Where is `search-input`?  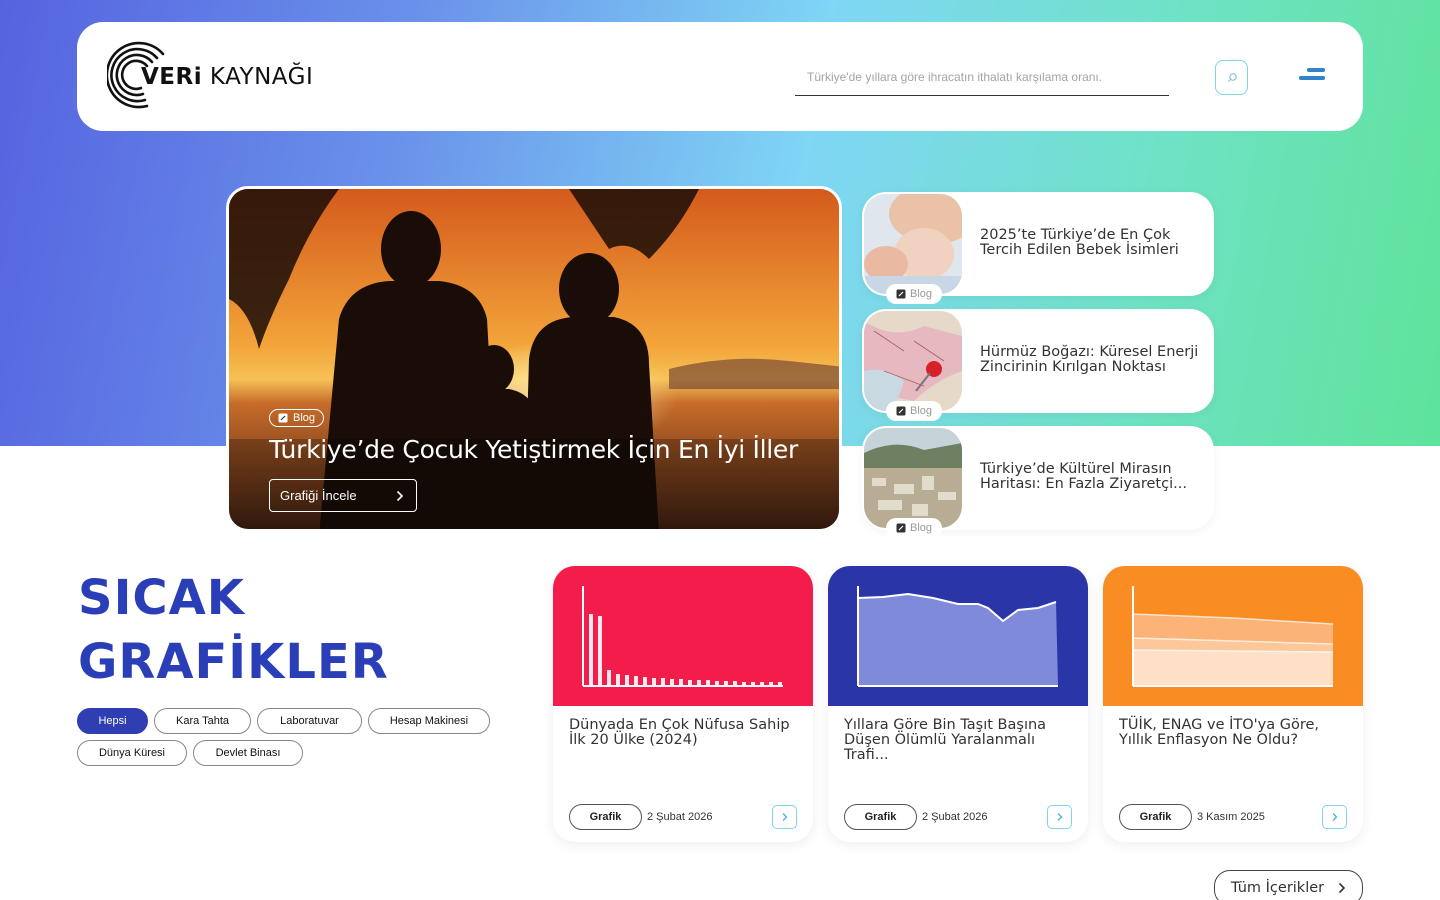
search-input is located at coordinates (982, 77).